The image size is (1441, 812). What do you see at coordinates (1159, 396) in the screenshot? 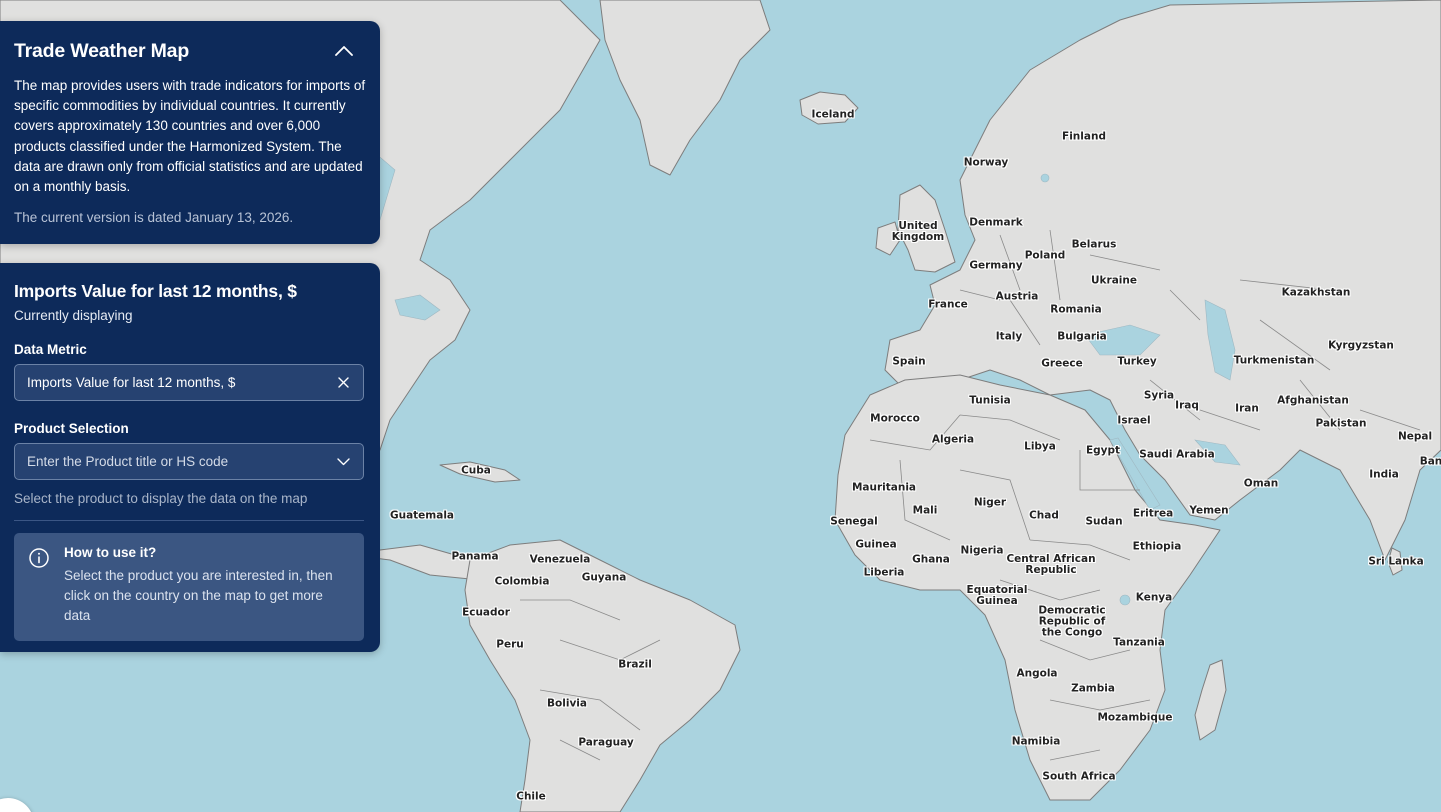
I see `country-label-syria: Syria` at bounding box center [1159, 396].